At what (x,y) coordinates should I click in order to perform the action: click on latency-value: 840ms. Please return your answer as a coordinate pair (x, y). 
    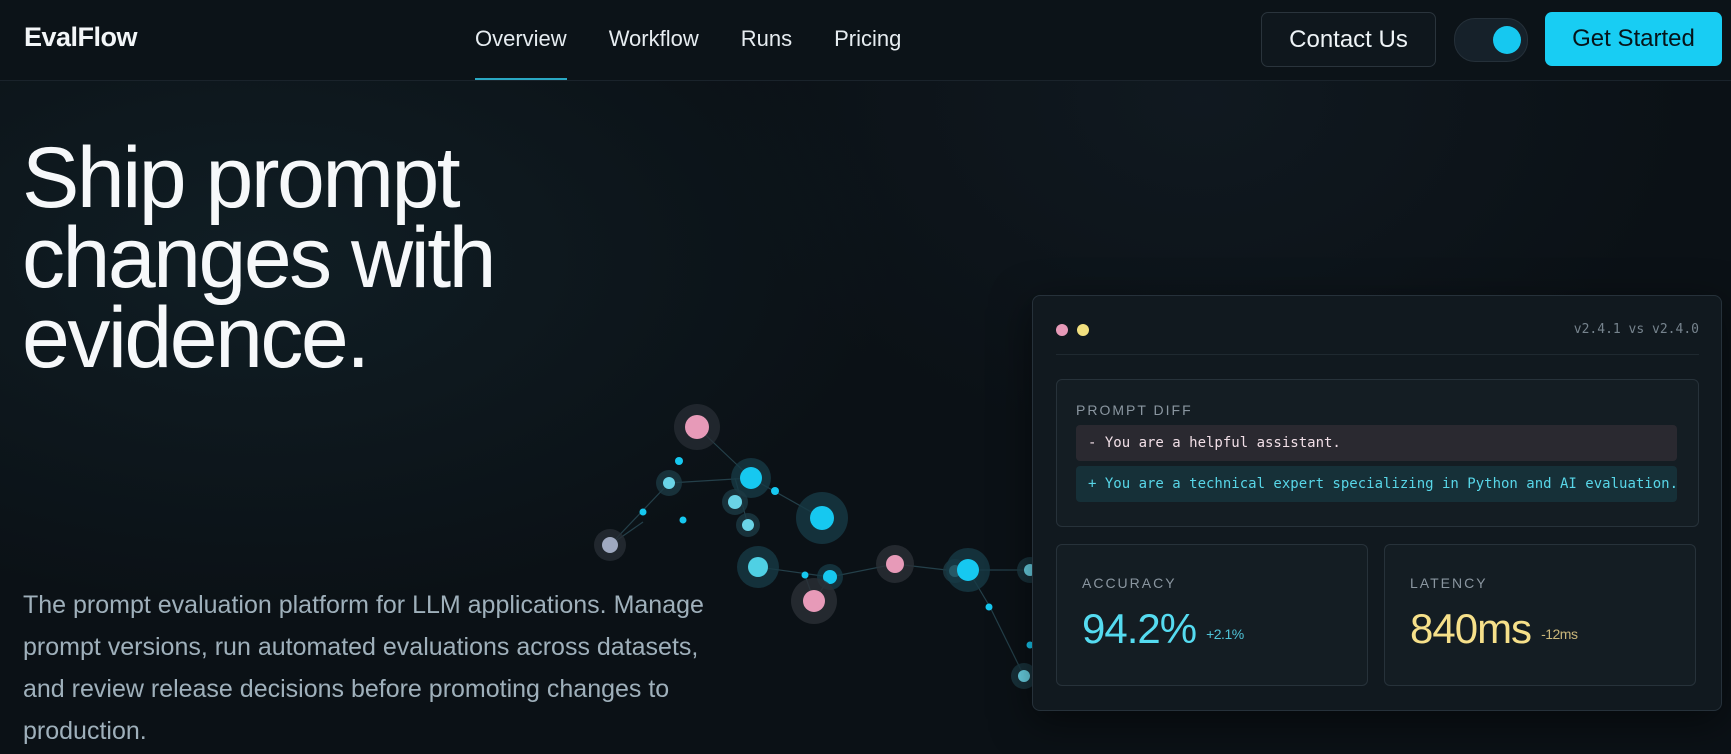
    Looking at the image, I should click on (1471, 628).